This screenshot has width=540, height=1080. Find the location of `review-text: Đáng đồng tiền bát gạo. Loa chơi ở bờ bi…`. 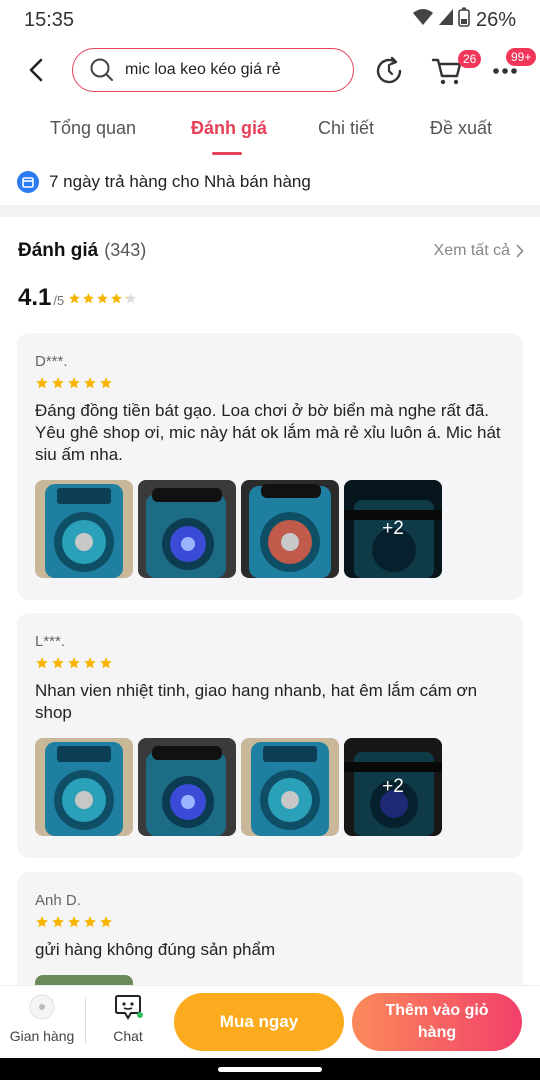

review-text: Đáng đồng tiền bát gạo. Loa chơi ở bờ bi… is located at coordinates (268, 432).